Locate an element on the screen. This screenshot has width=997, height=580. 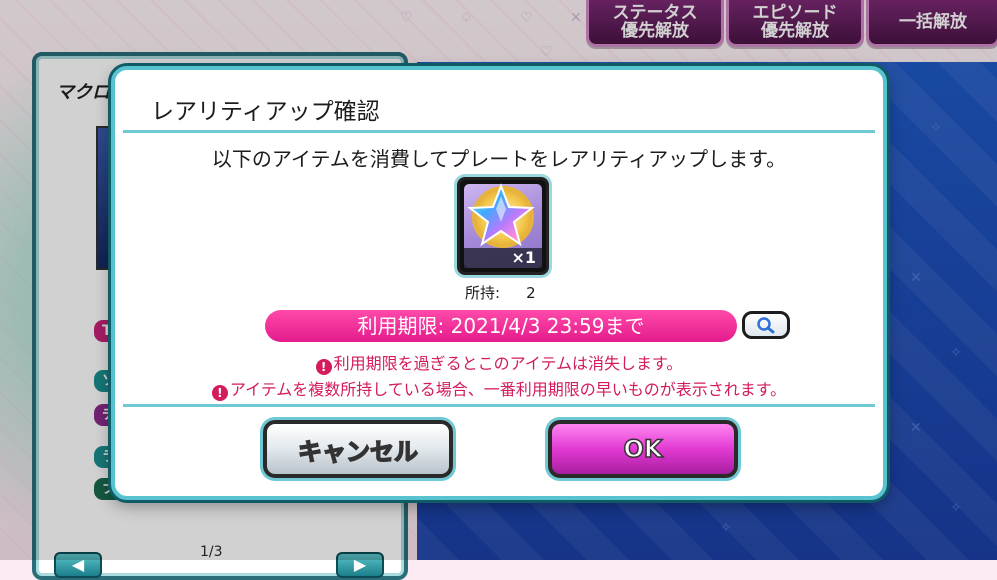
warning-line-multiple: ! アイテムを複数所持している場合、一番利用期限の早いものが表示されます。 is located at coordinates (499, 388).